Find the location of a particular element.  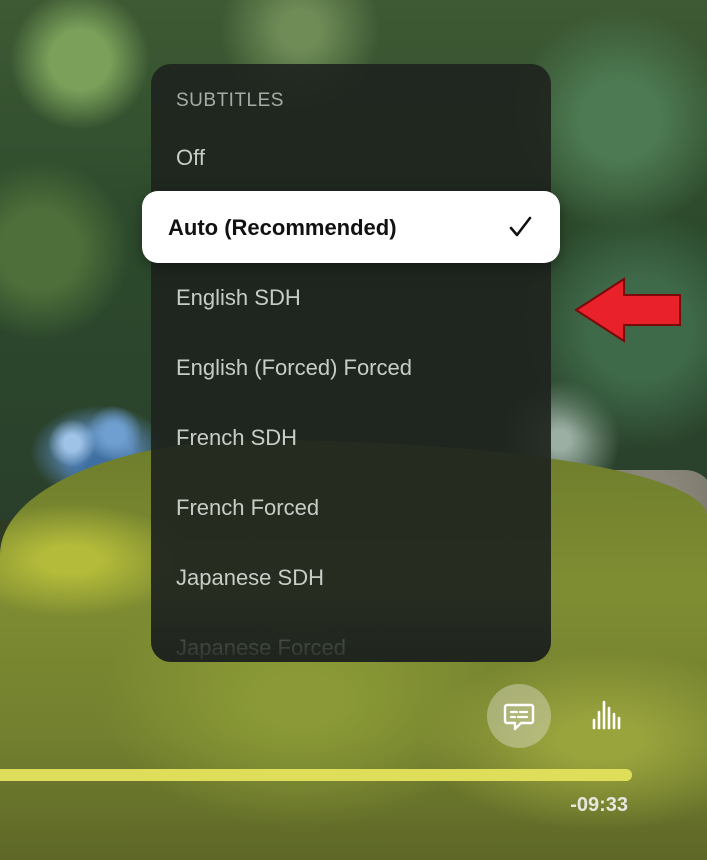

subtitle-bubble-icon is located at coordinates (519, 717).